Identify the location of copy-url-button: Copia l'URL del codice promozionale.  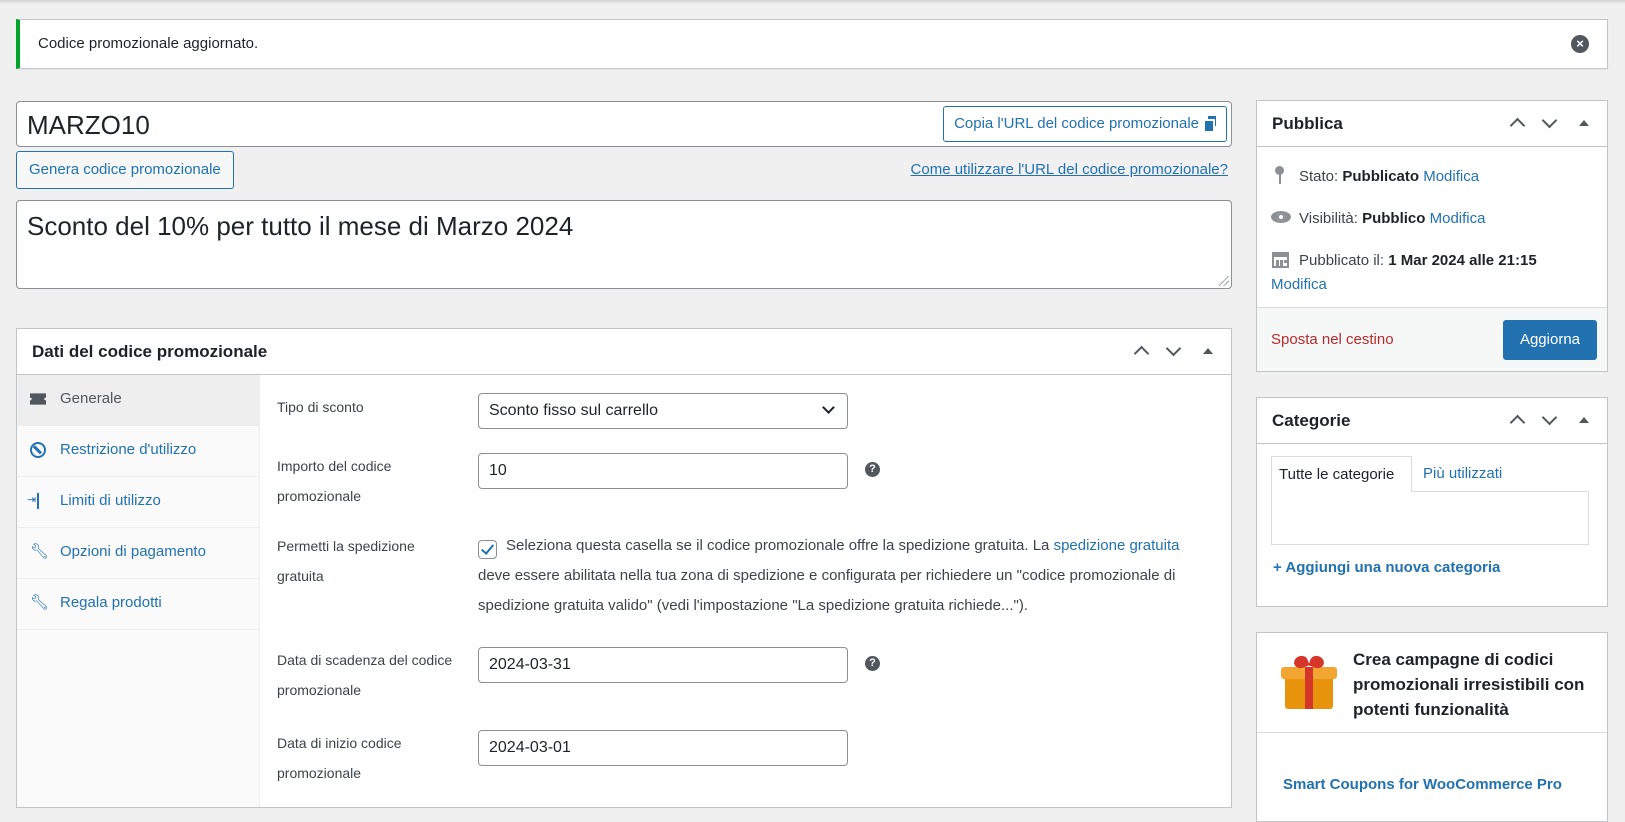
(1085, 124).